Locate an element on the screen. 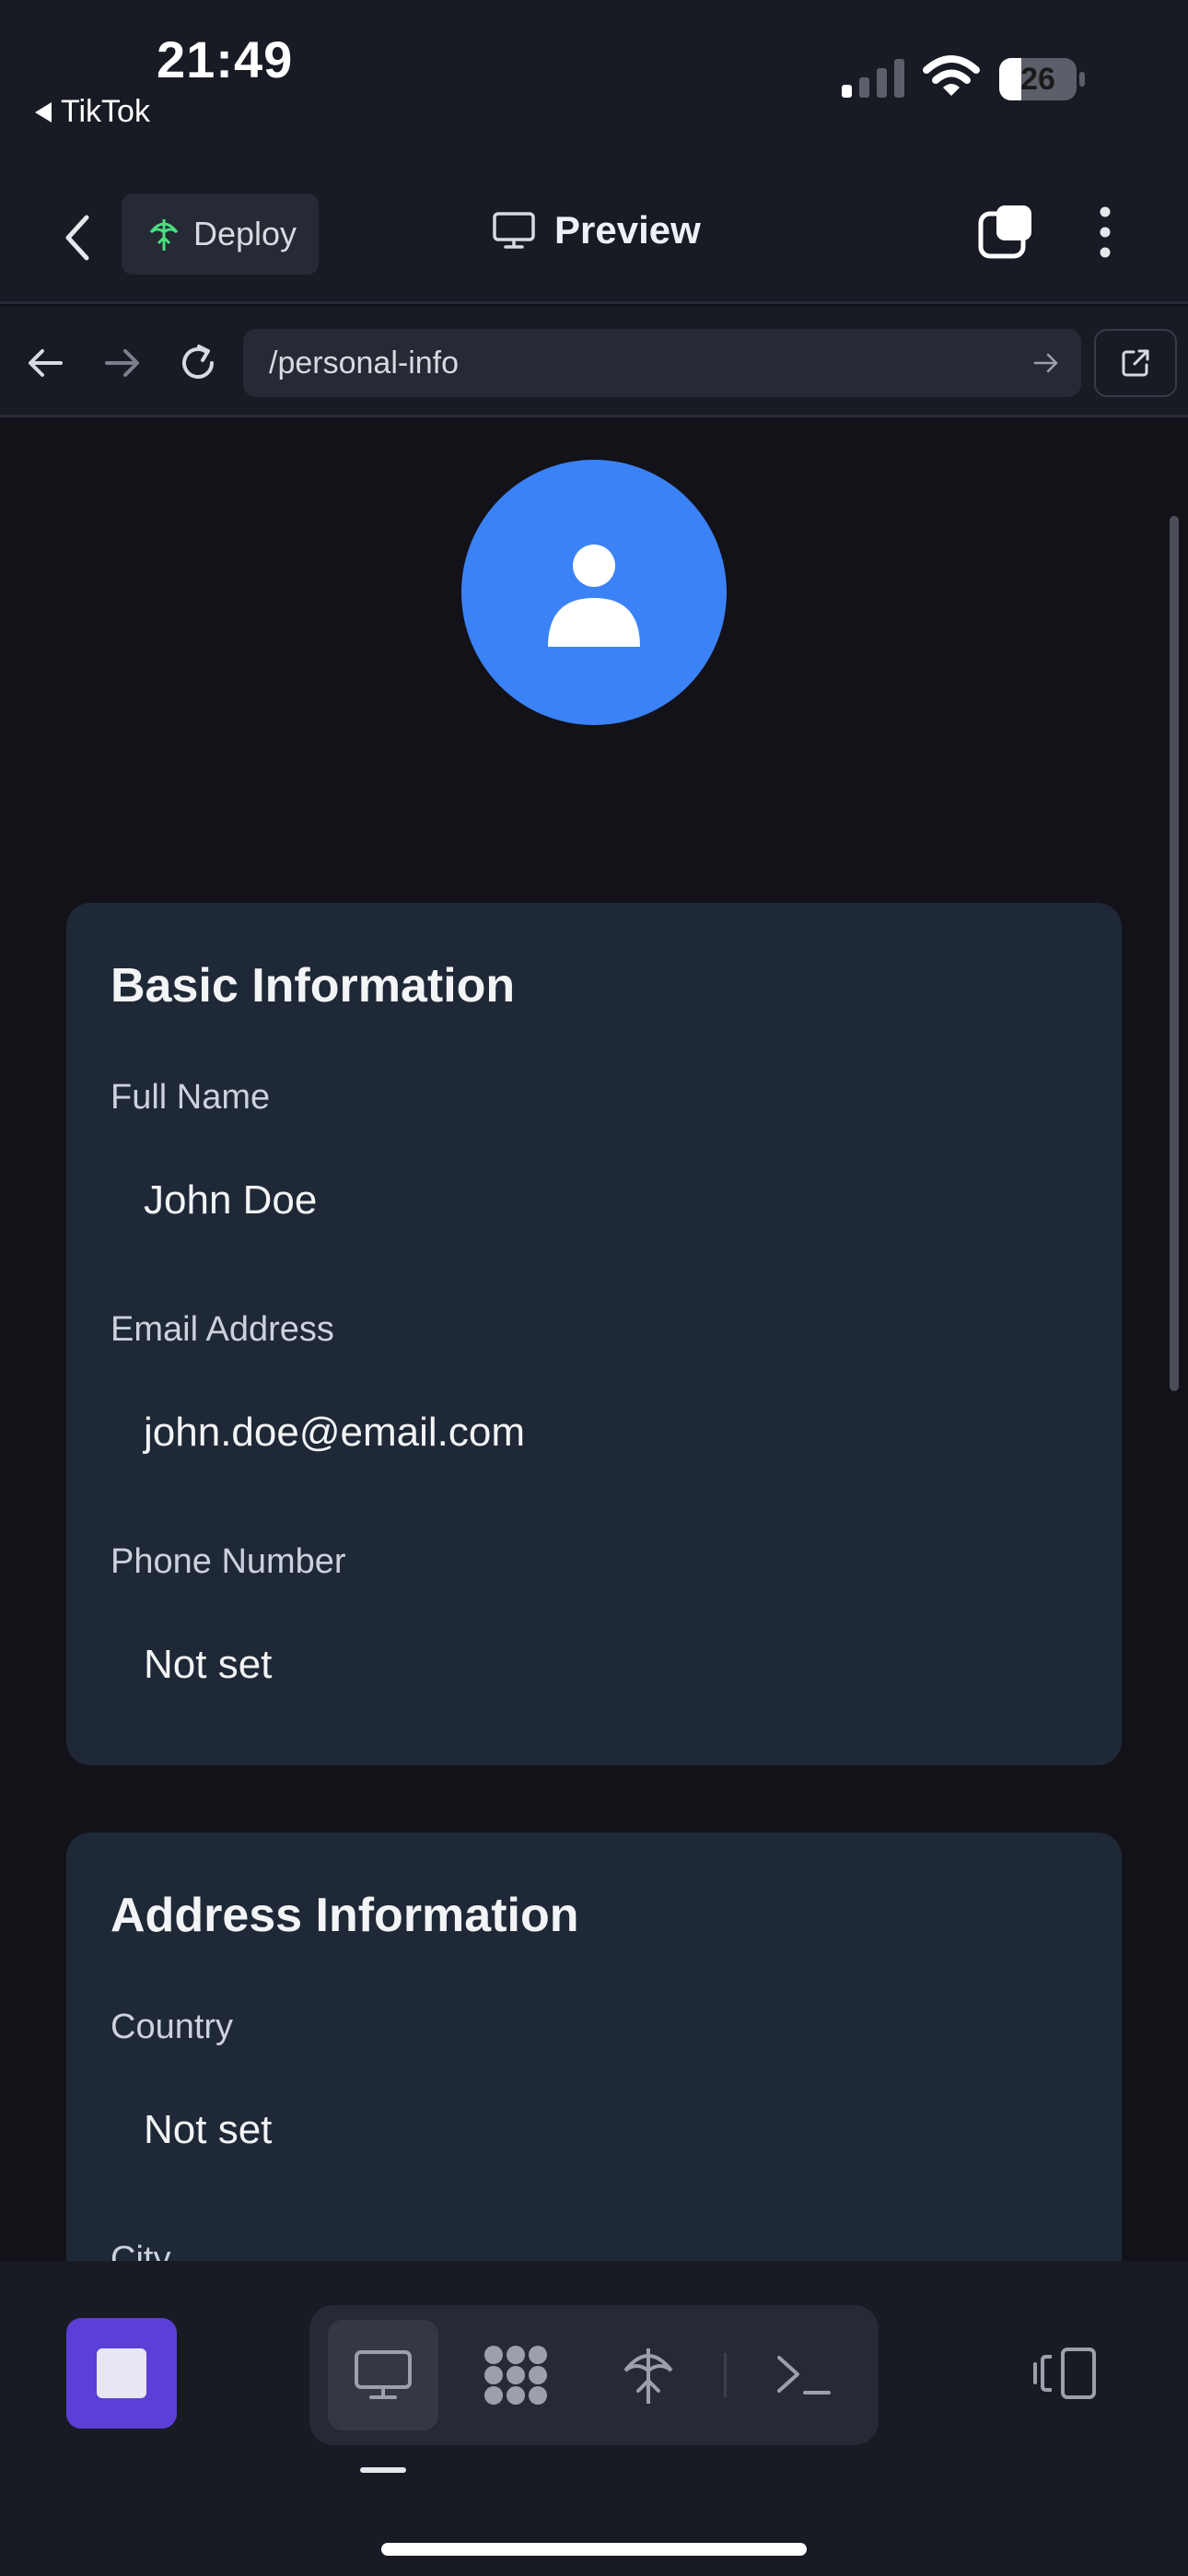 The width and height of the screenshot is (1188, 2576). more-options-icon is located at coordinates (1105, 232).